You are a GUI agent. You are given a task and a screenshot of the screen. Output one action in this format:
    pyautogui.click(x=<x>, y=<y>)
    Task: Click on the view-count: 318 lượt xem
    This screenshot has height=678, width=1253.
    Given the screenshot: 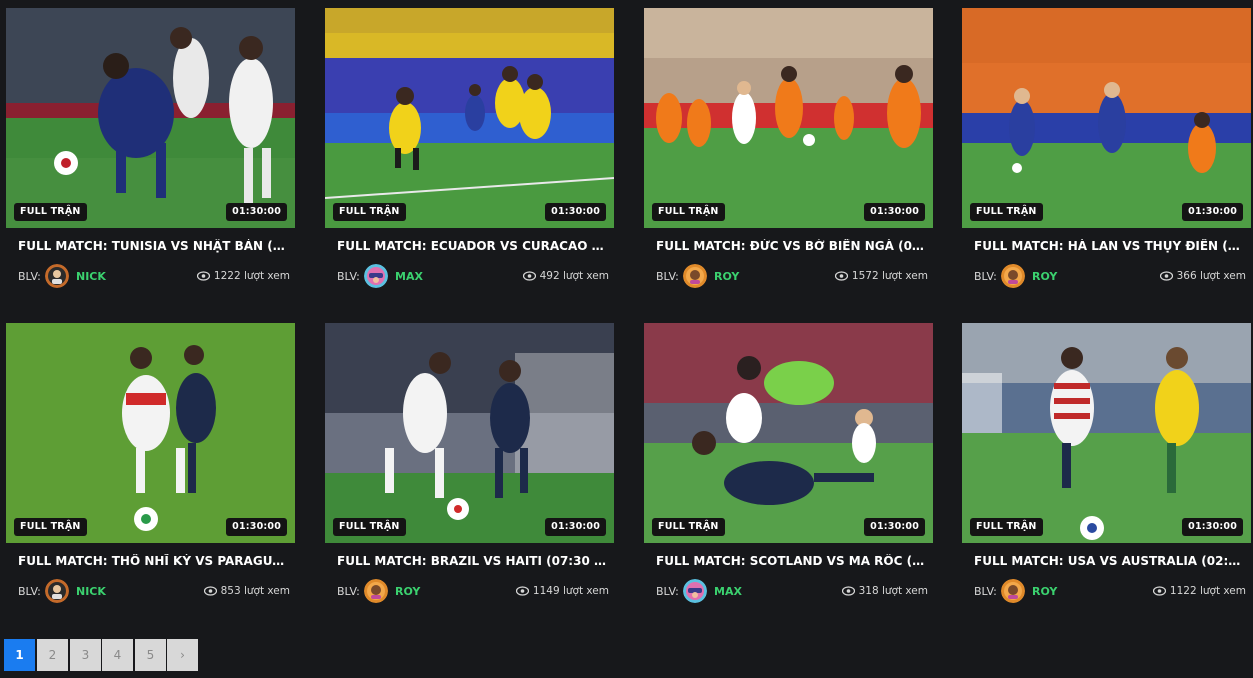 What is the action you would take?
    pyautogui.click(x=884, y=592)
    